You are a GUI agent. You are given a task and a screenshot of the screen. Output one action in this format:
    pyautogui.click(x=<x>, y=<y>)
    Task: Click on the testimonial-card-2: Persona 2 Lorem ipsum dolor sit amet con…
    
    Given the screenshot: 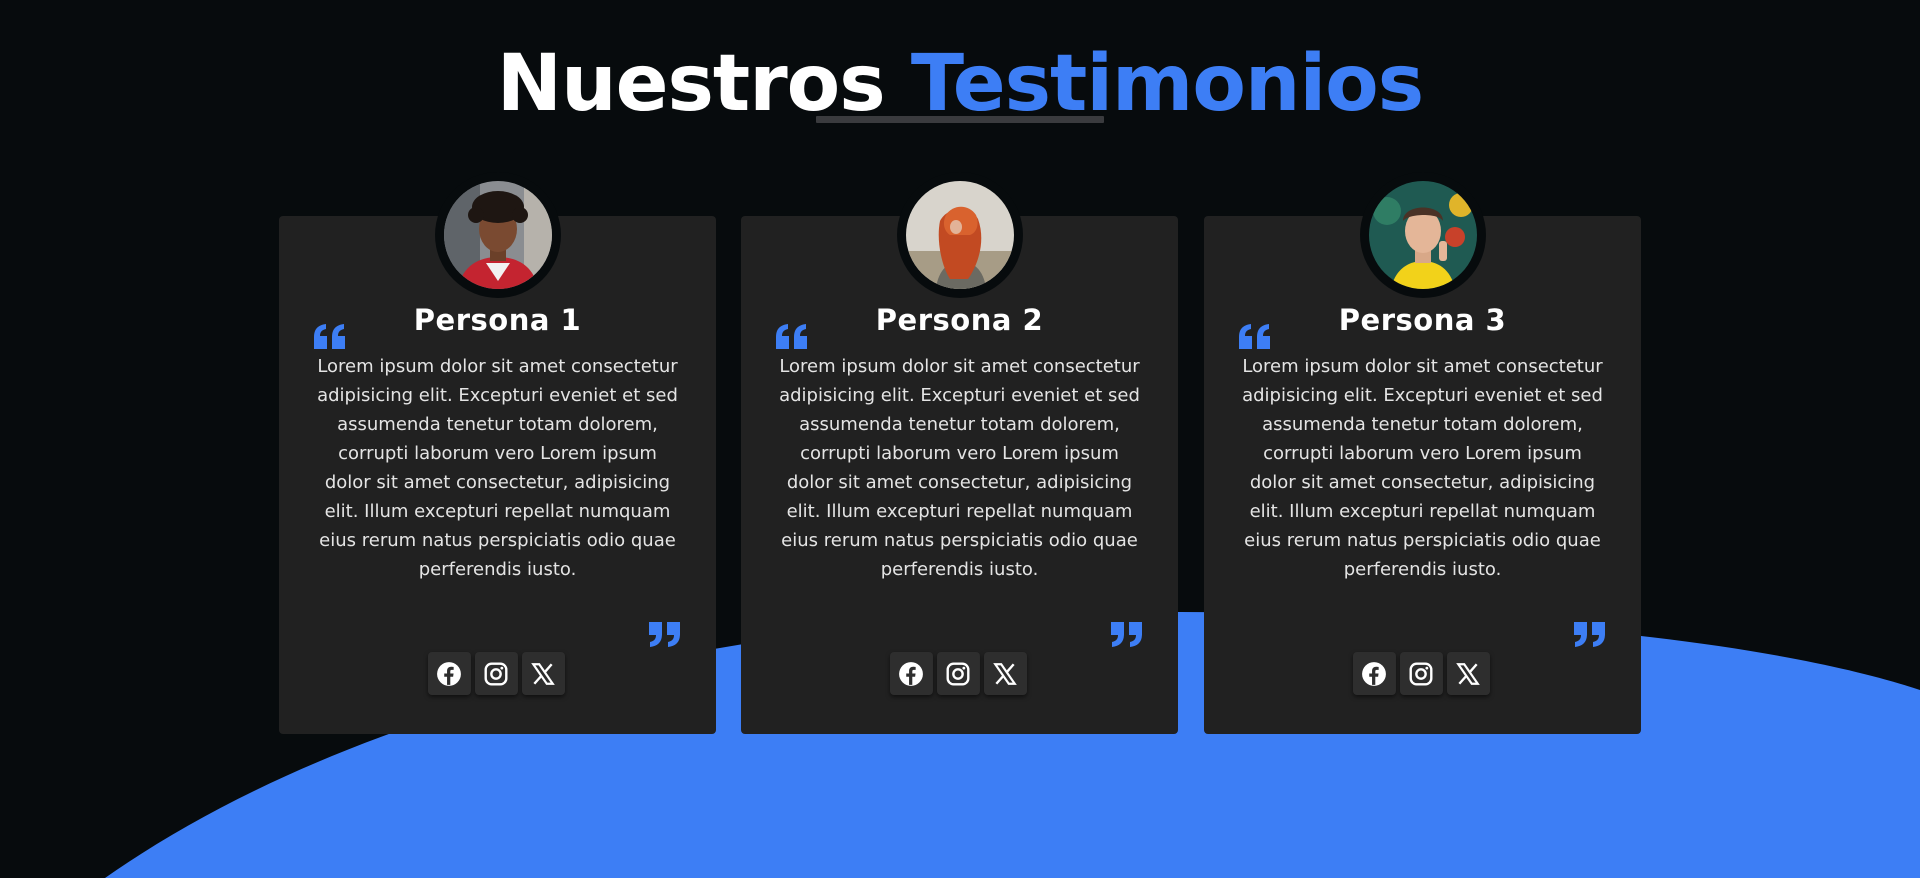 What is the action you would take?
    pyautogui.click(x=959, y=453)
    